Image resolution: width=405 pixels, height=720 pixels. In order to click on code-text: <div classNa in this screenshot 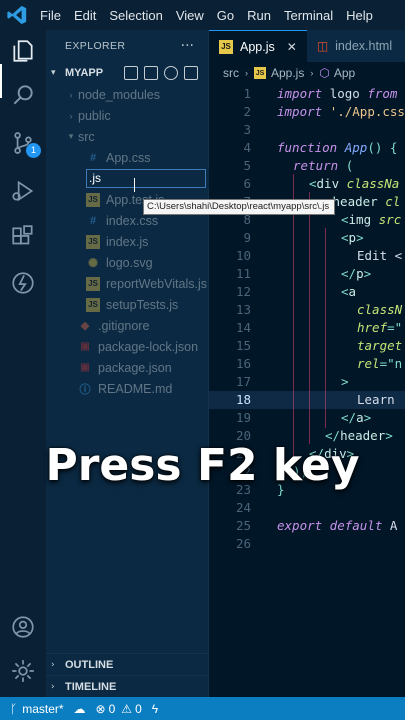, I will do `click(354, 184)`.